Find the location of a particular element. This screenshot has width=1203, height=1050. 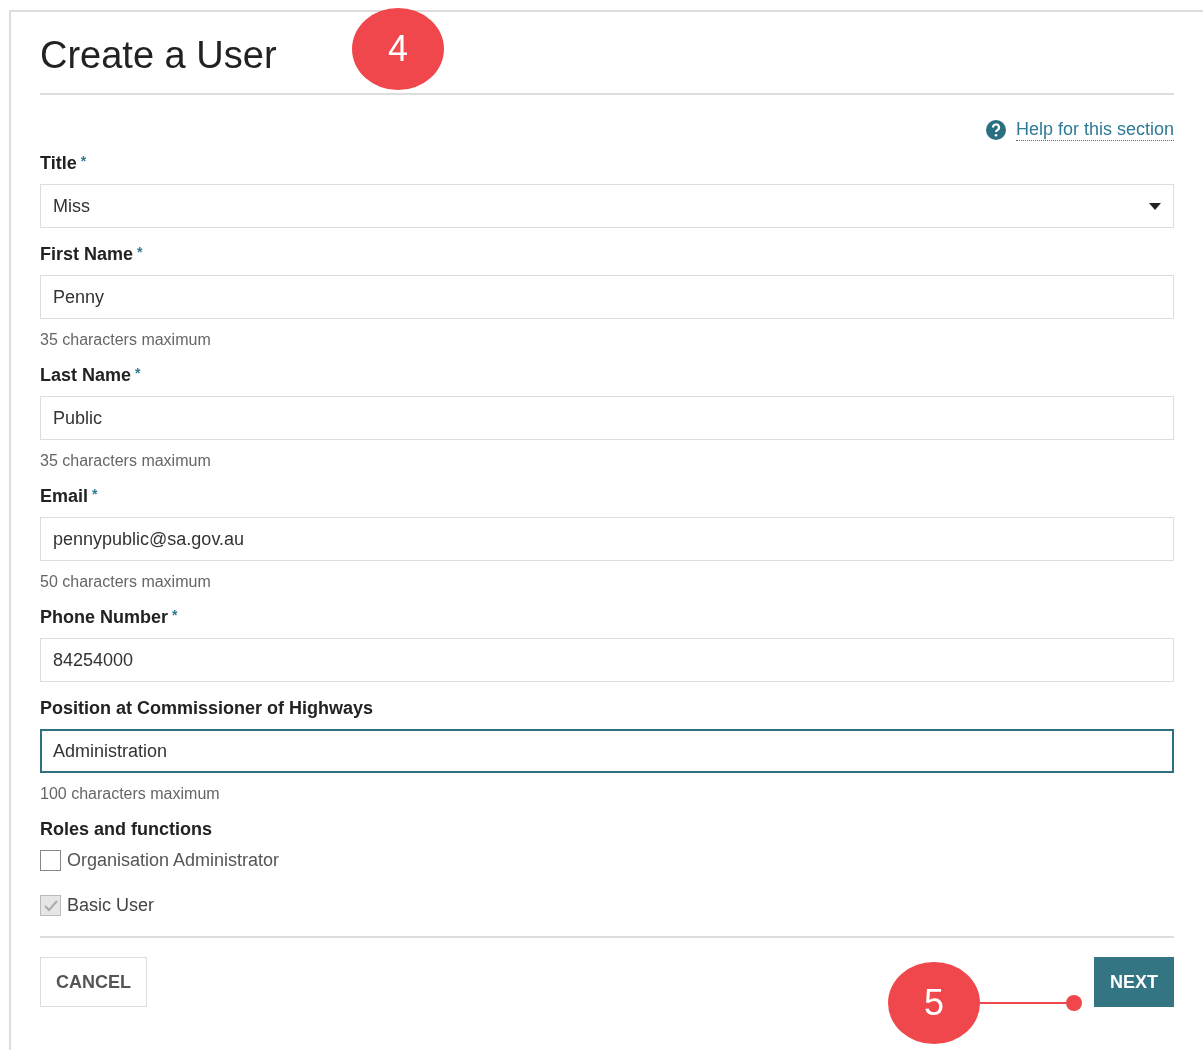

checkbox-label: Basic User is located at coordinates (111, 905).